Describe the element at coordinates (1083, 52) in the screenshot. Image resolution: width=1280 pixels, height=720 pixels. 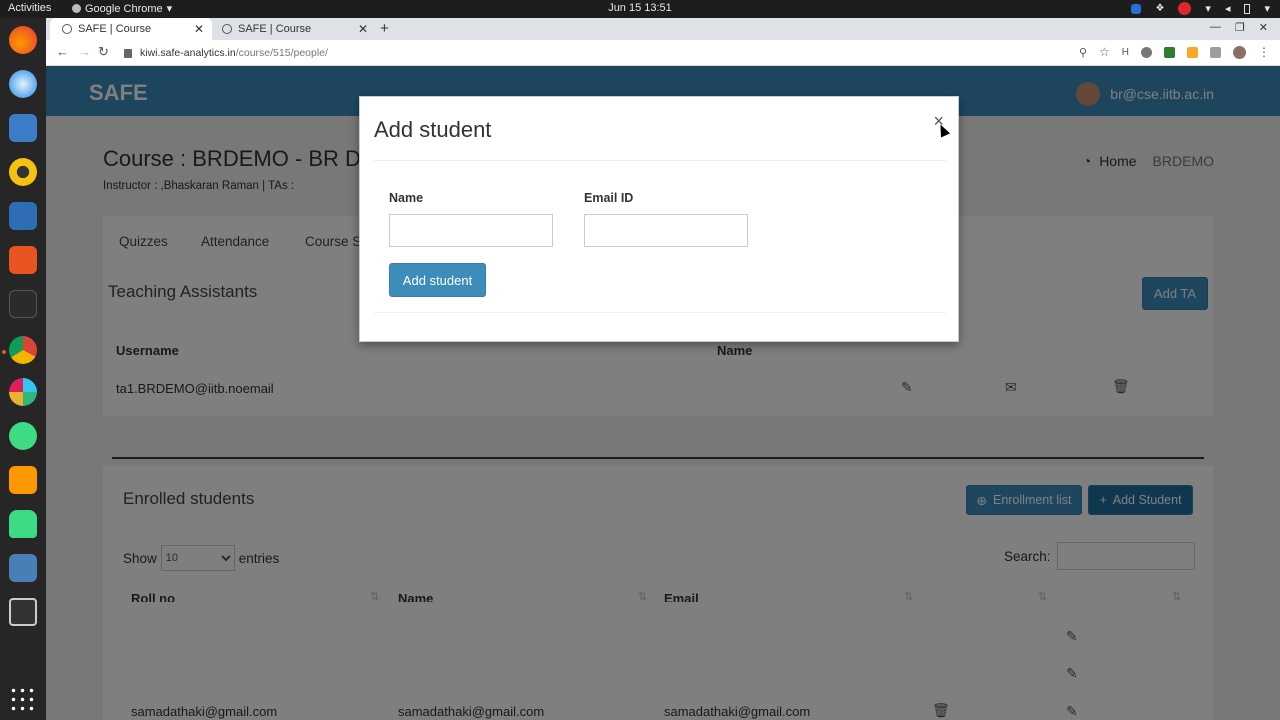
I see `zoom-icon: ⚲` at that location.